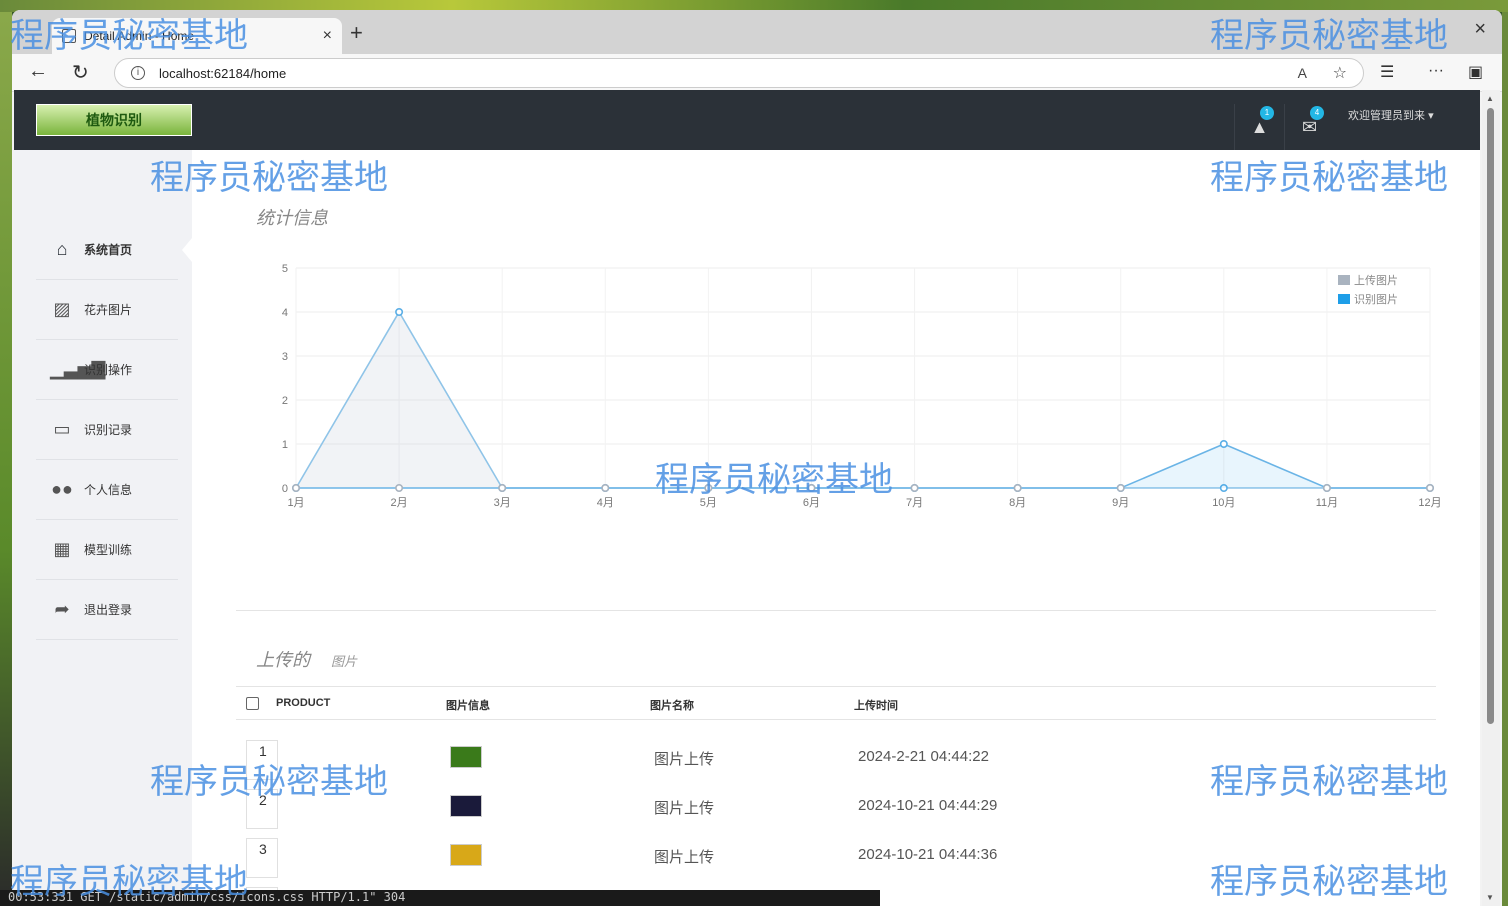 The image size is (1508, 906). What do you see at coordinates (1376, 299) in the screenshot?
I see `legend-label: 识别图片` at bounding box center [1376, 299].